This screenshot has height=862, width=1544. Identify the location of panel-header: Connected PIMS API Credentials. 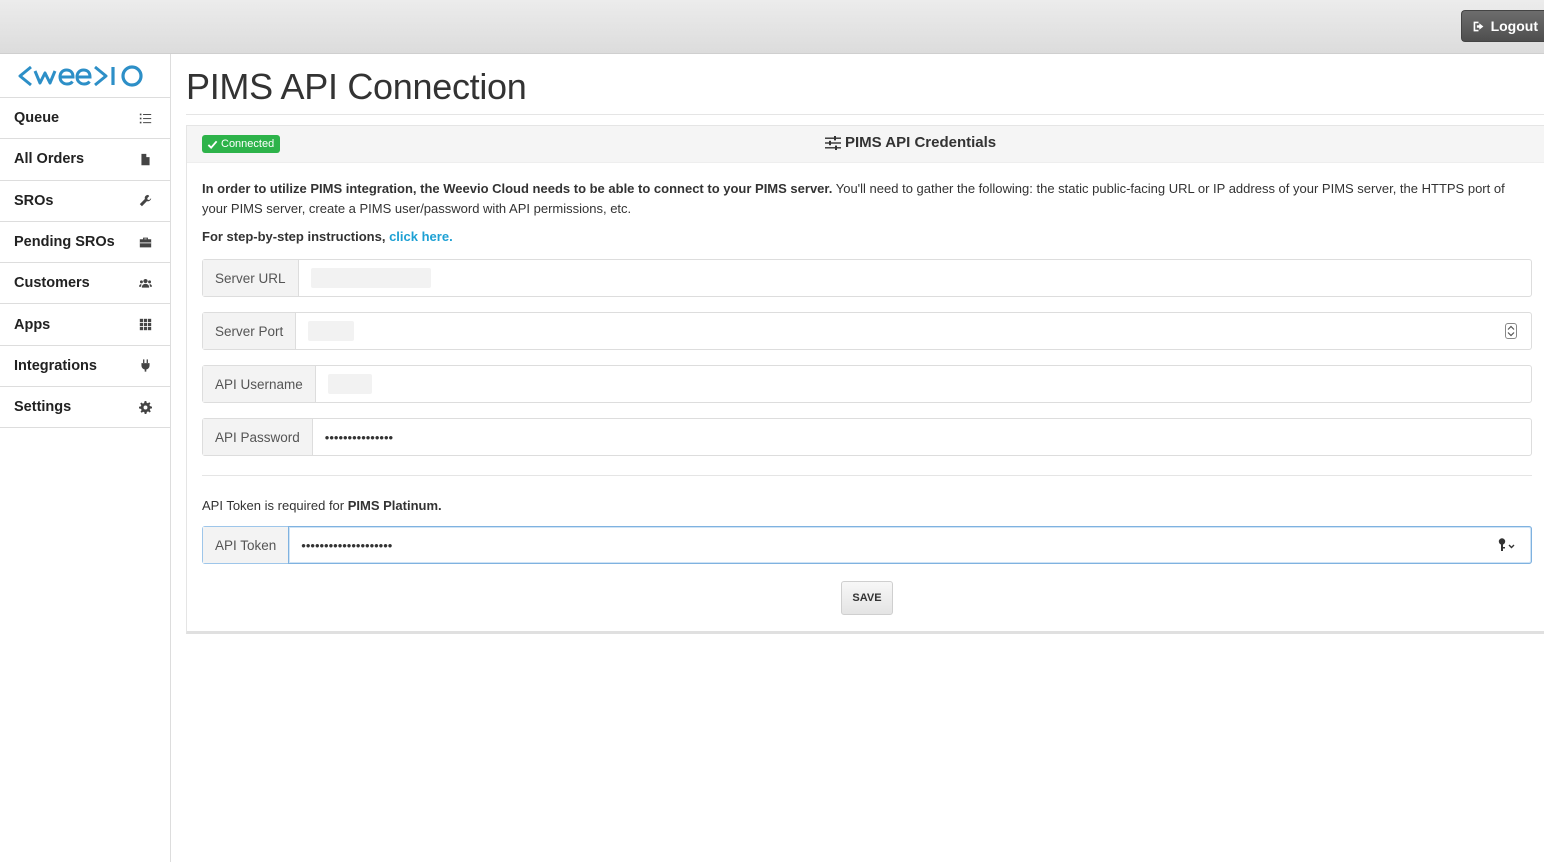
(865, 144).